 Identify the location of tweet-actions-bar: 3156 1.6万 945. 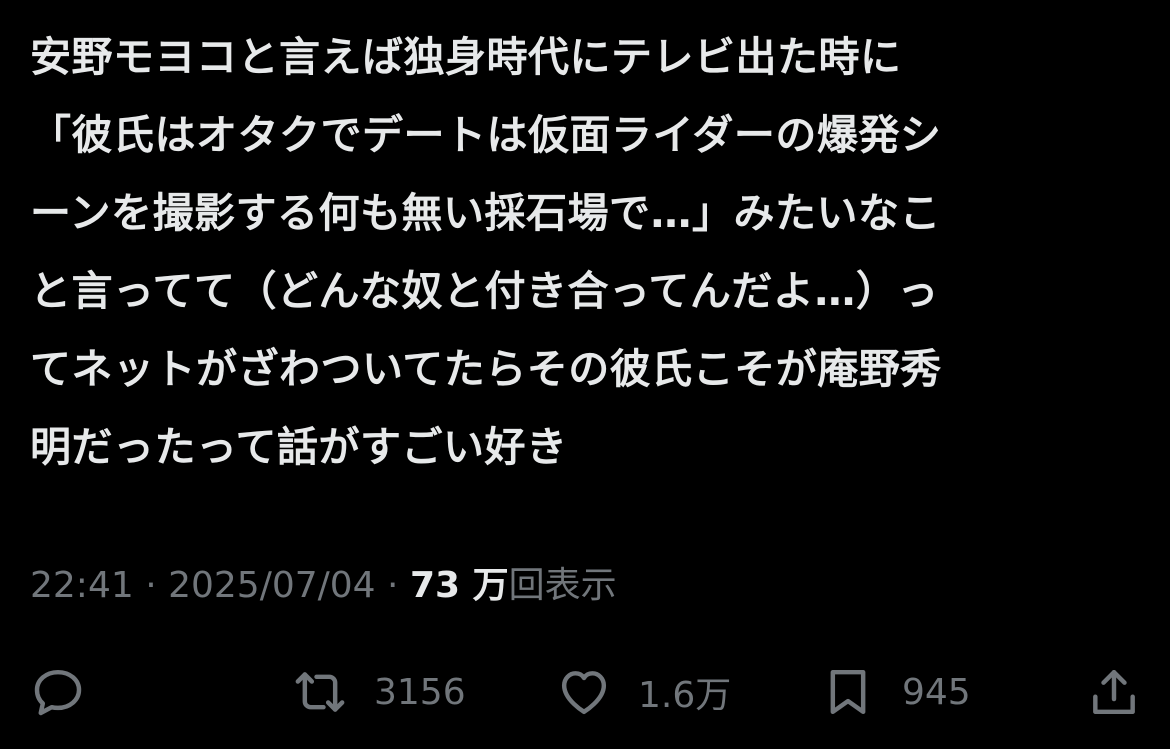
(585, 692).